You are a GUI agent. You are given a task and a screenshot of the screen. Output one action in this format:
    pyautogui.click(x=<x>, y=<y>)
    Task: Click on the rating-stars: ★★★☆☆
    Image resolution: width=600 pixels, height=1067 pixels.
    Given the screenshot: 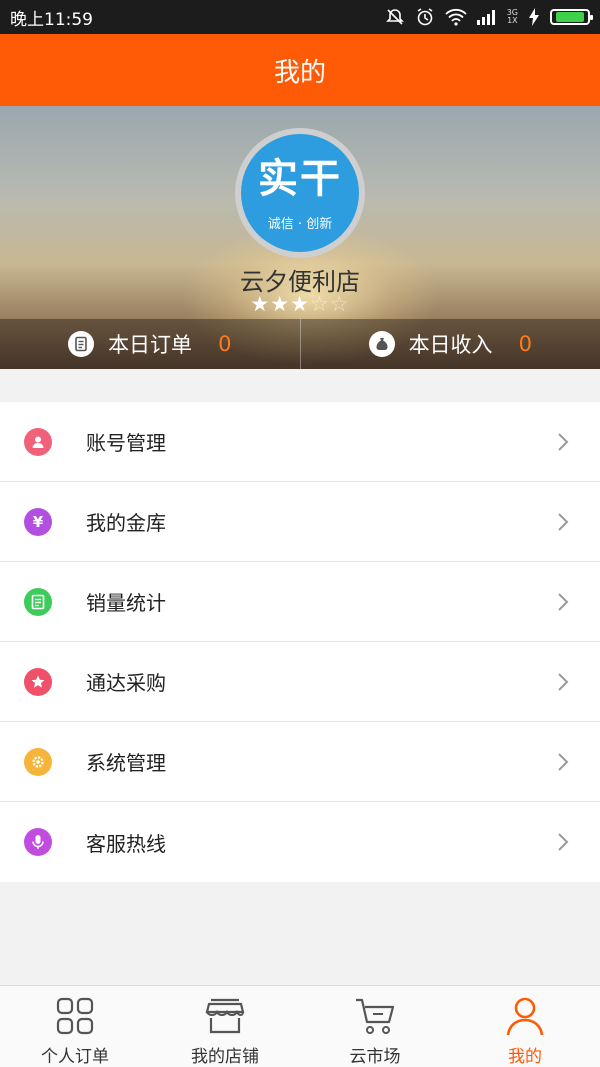 What is the action you would take?
    pyautogui.click(x=300, y=304)
    